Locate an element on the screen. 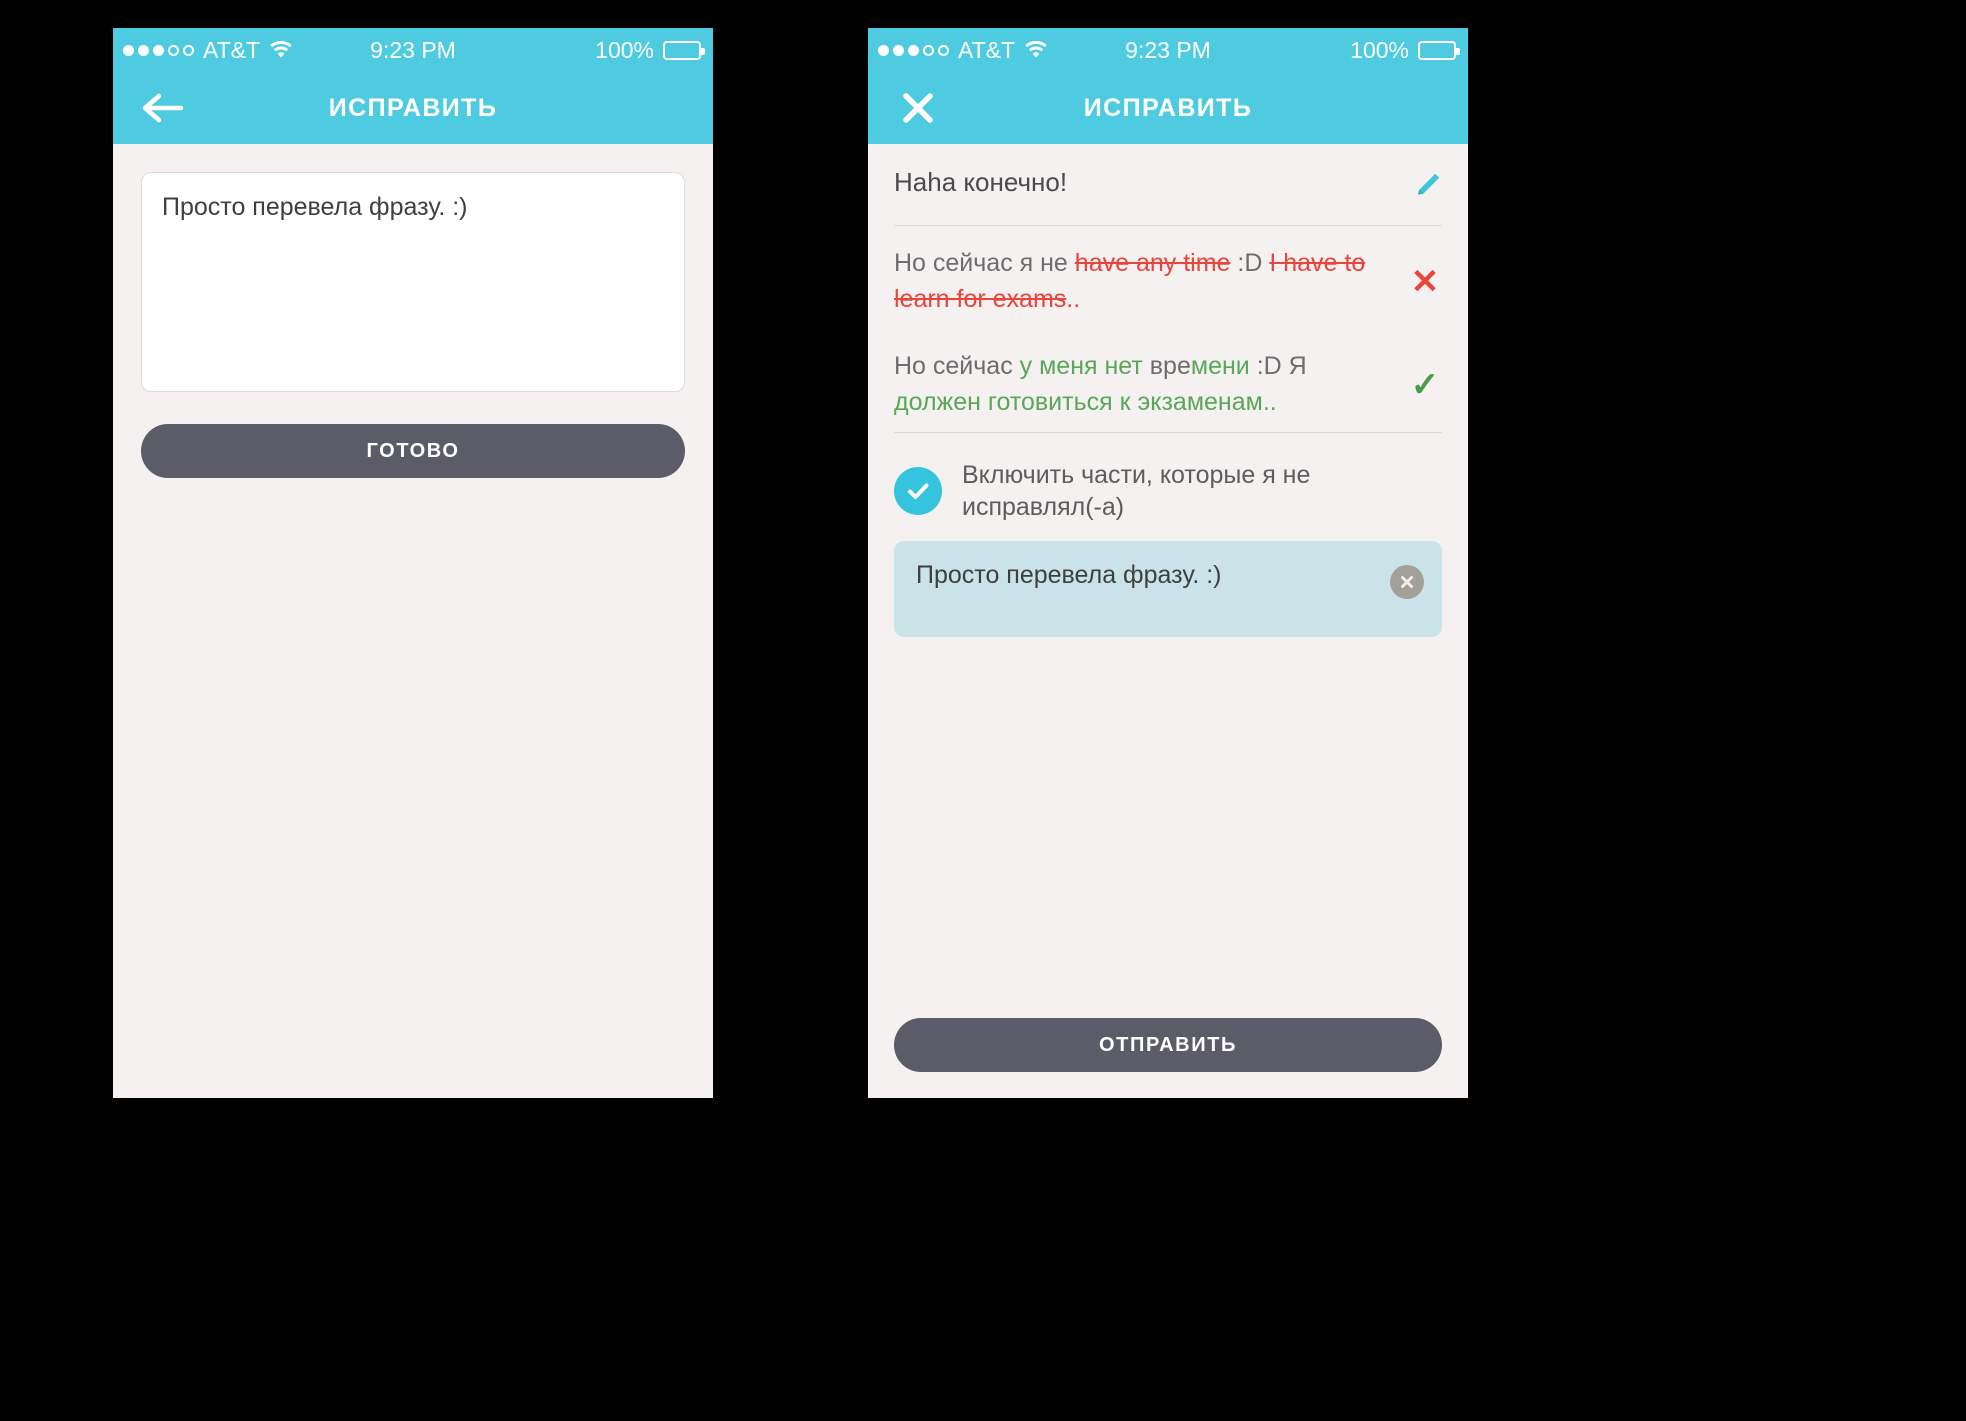 This screenshot has height=1421, width=1966. reject-x-icon: ✕ is located at coordinates (1425, 282).